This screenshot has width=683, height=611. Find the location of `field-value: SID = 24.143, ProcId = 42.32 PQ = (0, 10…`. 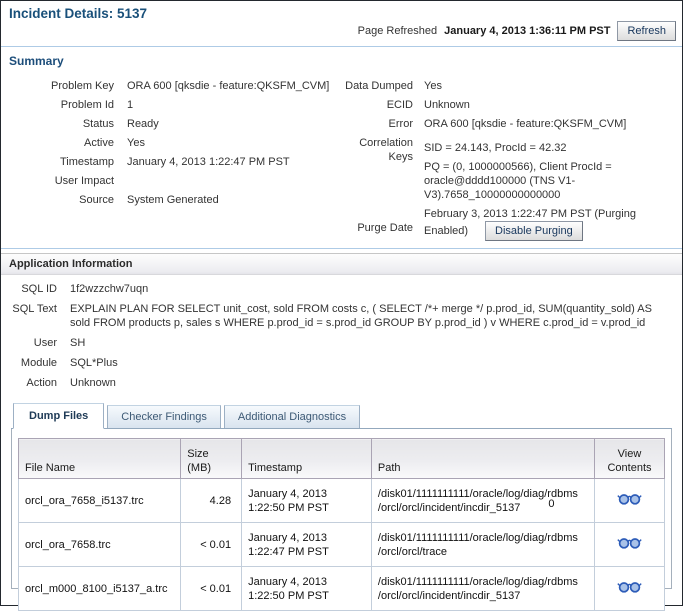

field-value: SID = 24.143, ProcId = 42.32 PQ = (0, 10… is located at coordinates (548, 169).